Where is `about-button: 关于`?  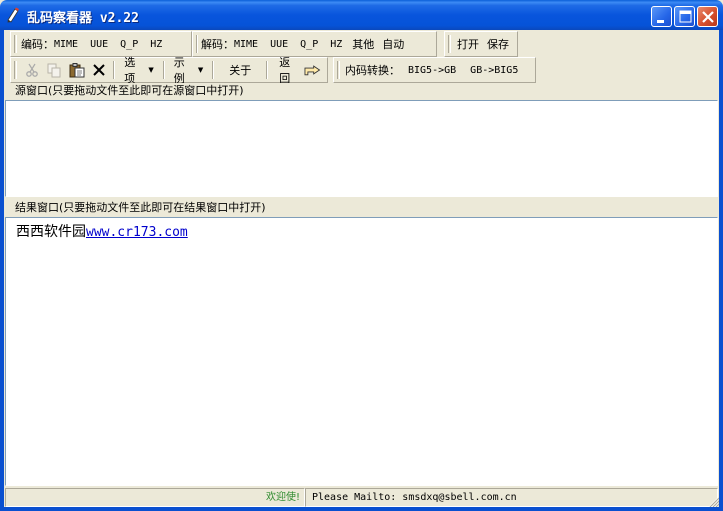 about-button: 关于 is located at coordinates (240, 70).